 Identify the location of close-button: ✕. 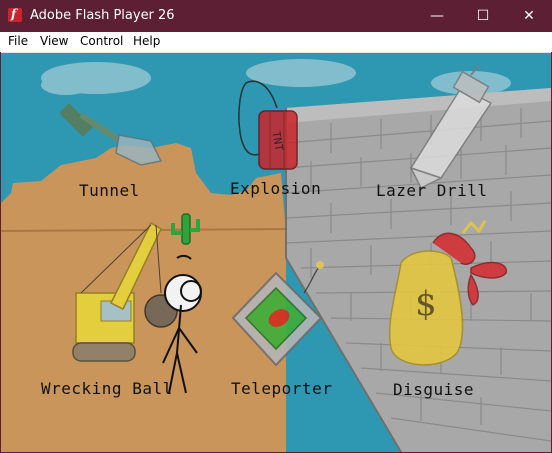
(529, 16).